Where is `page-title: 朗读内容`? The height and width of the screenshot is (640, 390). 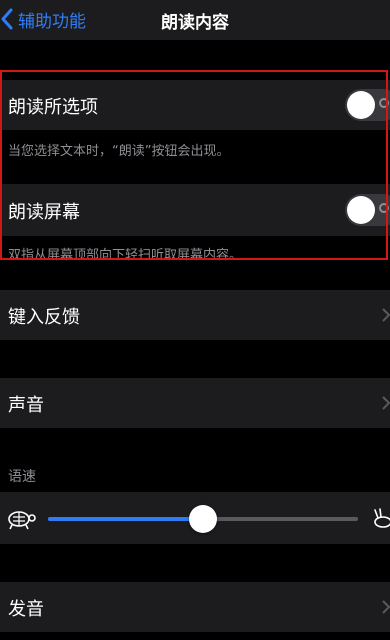
page-title: 朗读内容 is located at coordinates (195, 23).